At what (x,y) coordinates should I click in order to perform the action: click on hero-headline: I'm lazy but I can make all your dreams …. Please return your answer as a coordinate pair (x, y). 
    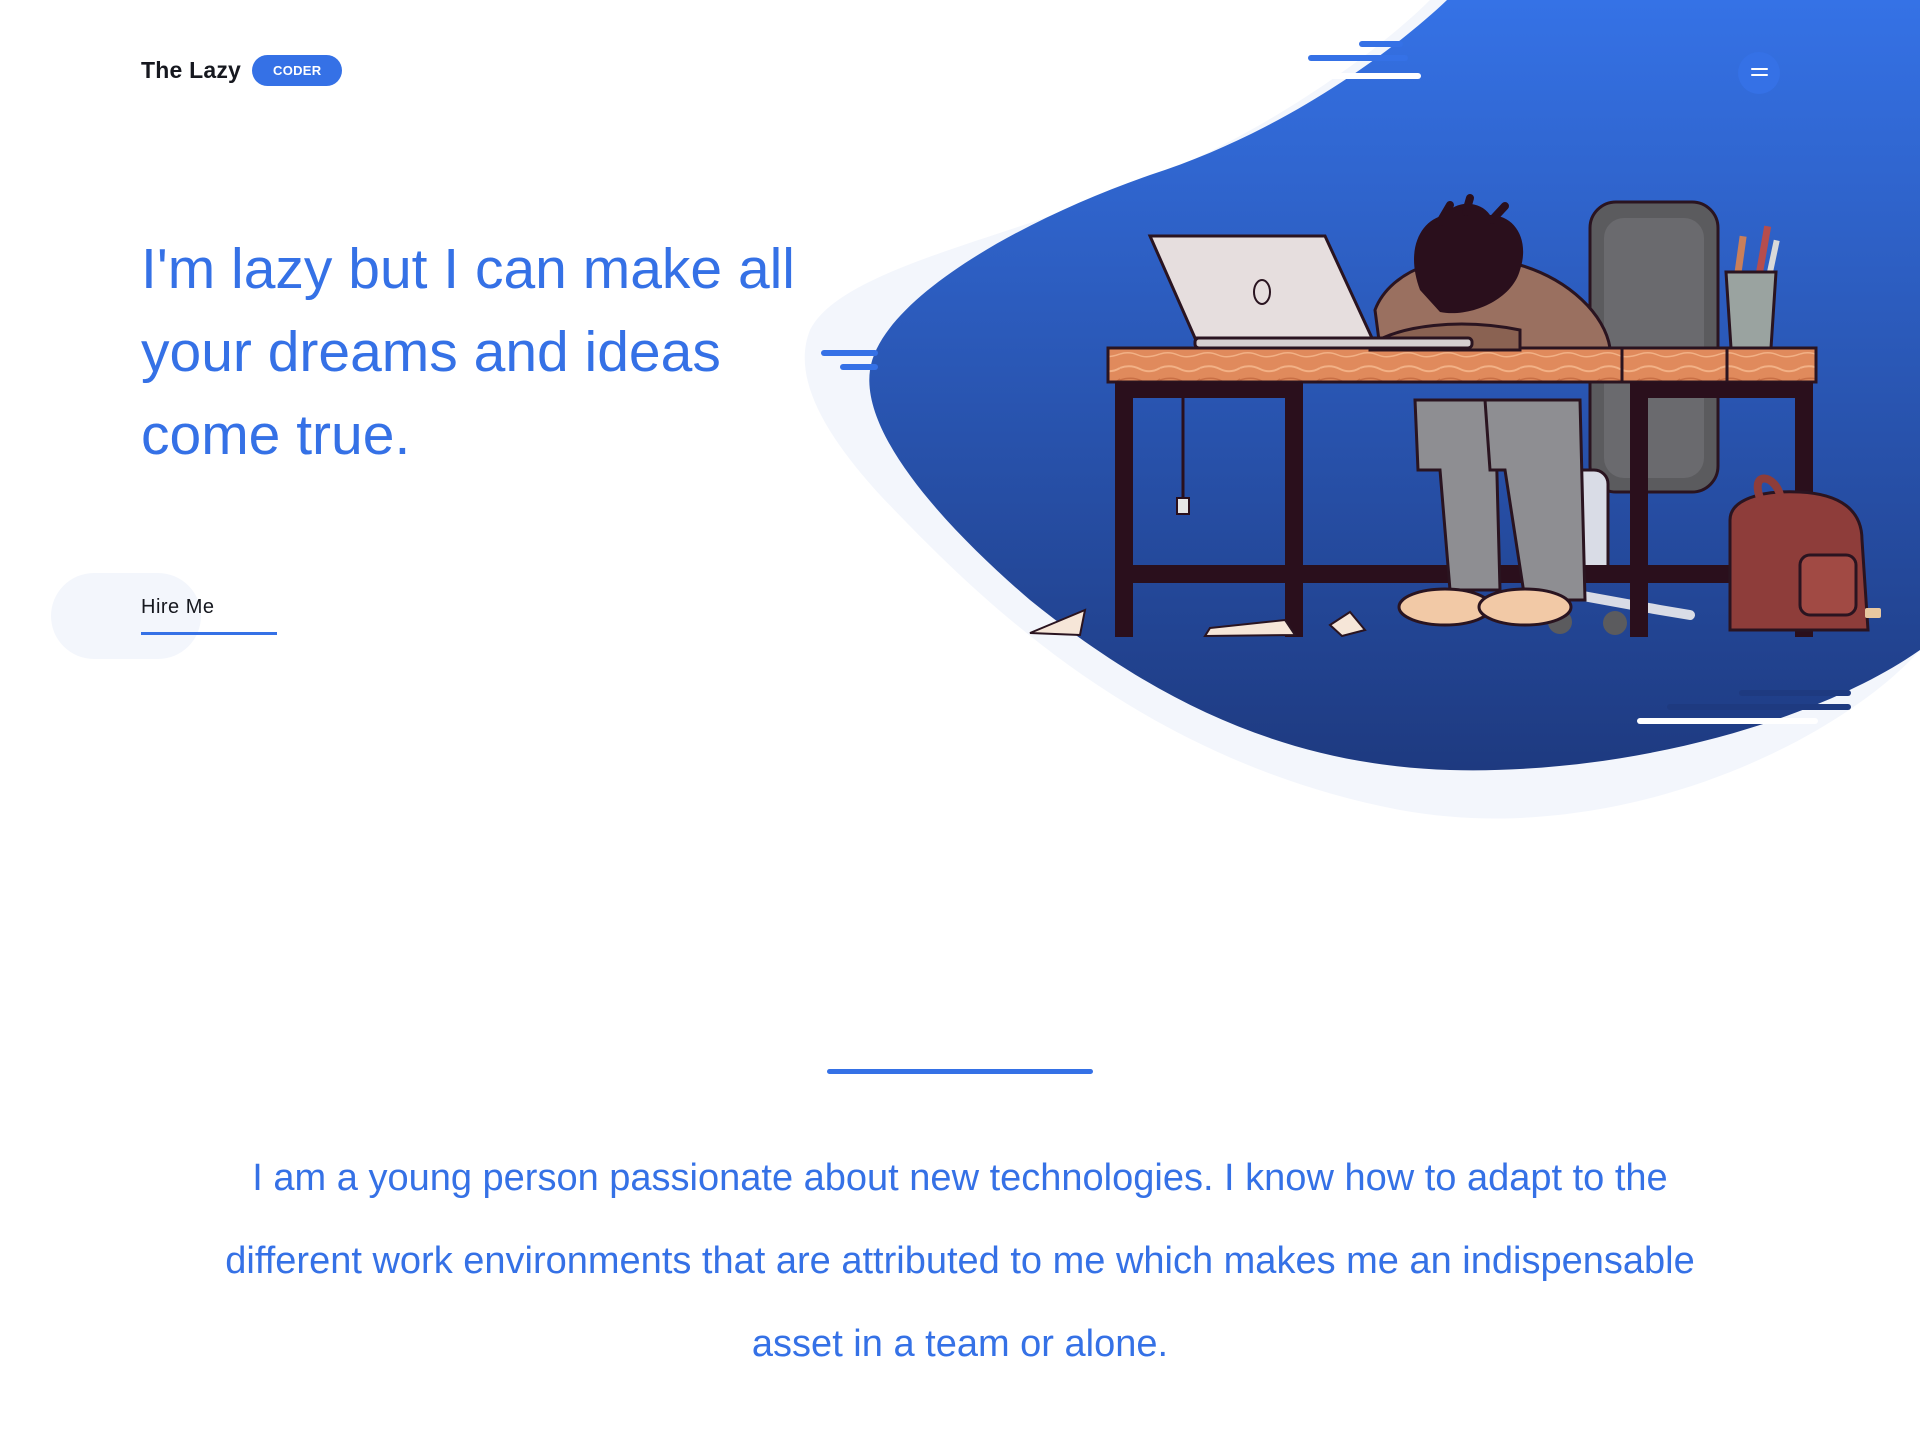
    Looking at the image, I should click on (468, 352).